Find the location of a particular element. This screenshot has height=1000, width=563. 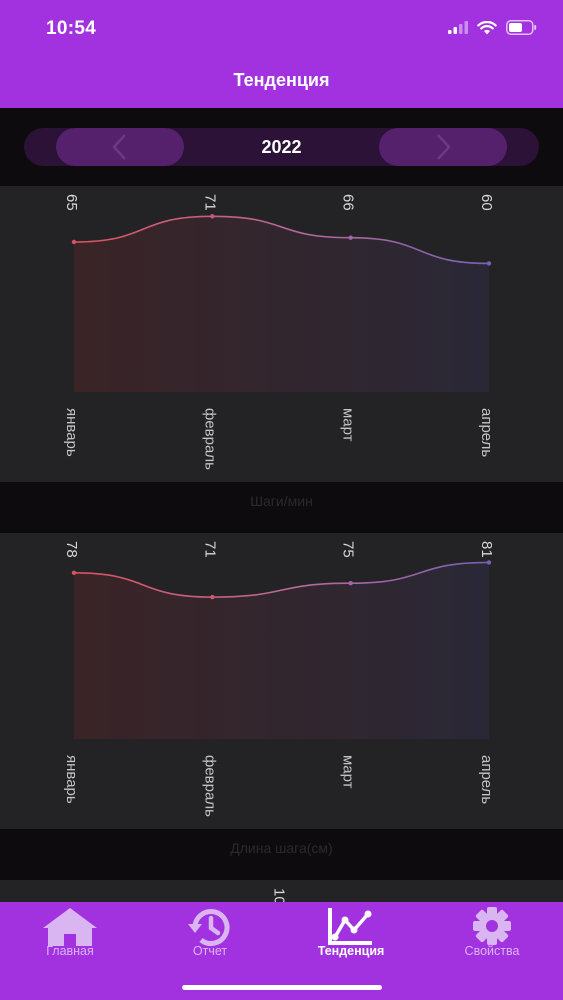

home-indicator is located at coordinates (282, 987).